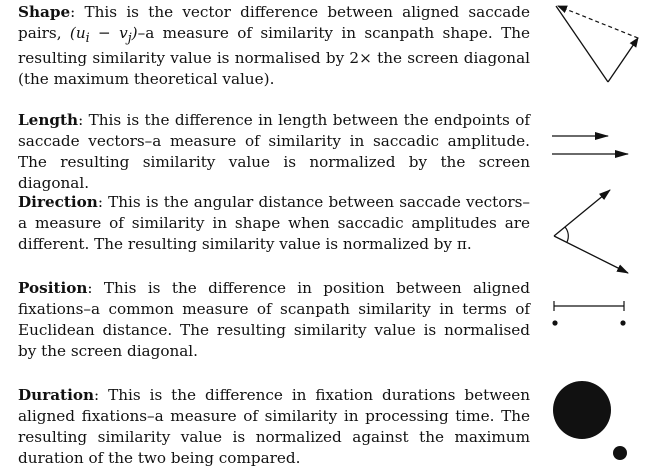  I want to click on angle-icon, so click(591, 231).